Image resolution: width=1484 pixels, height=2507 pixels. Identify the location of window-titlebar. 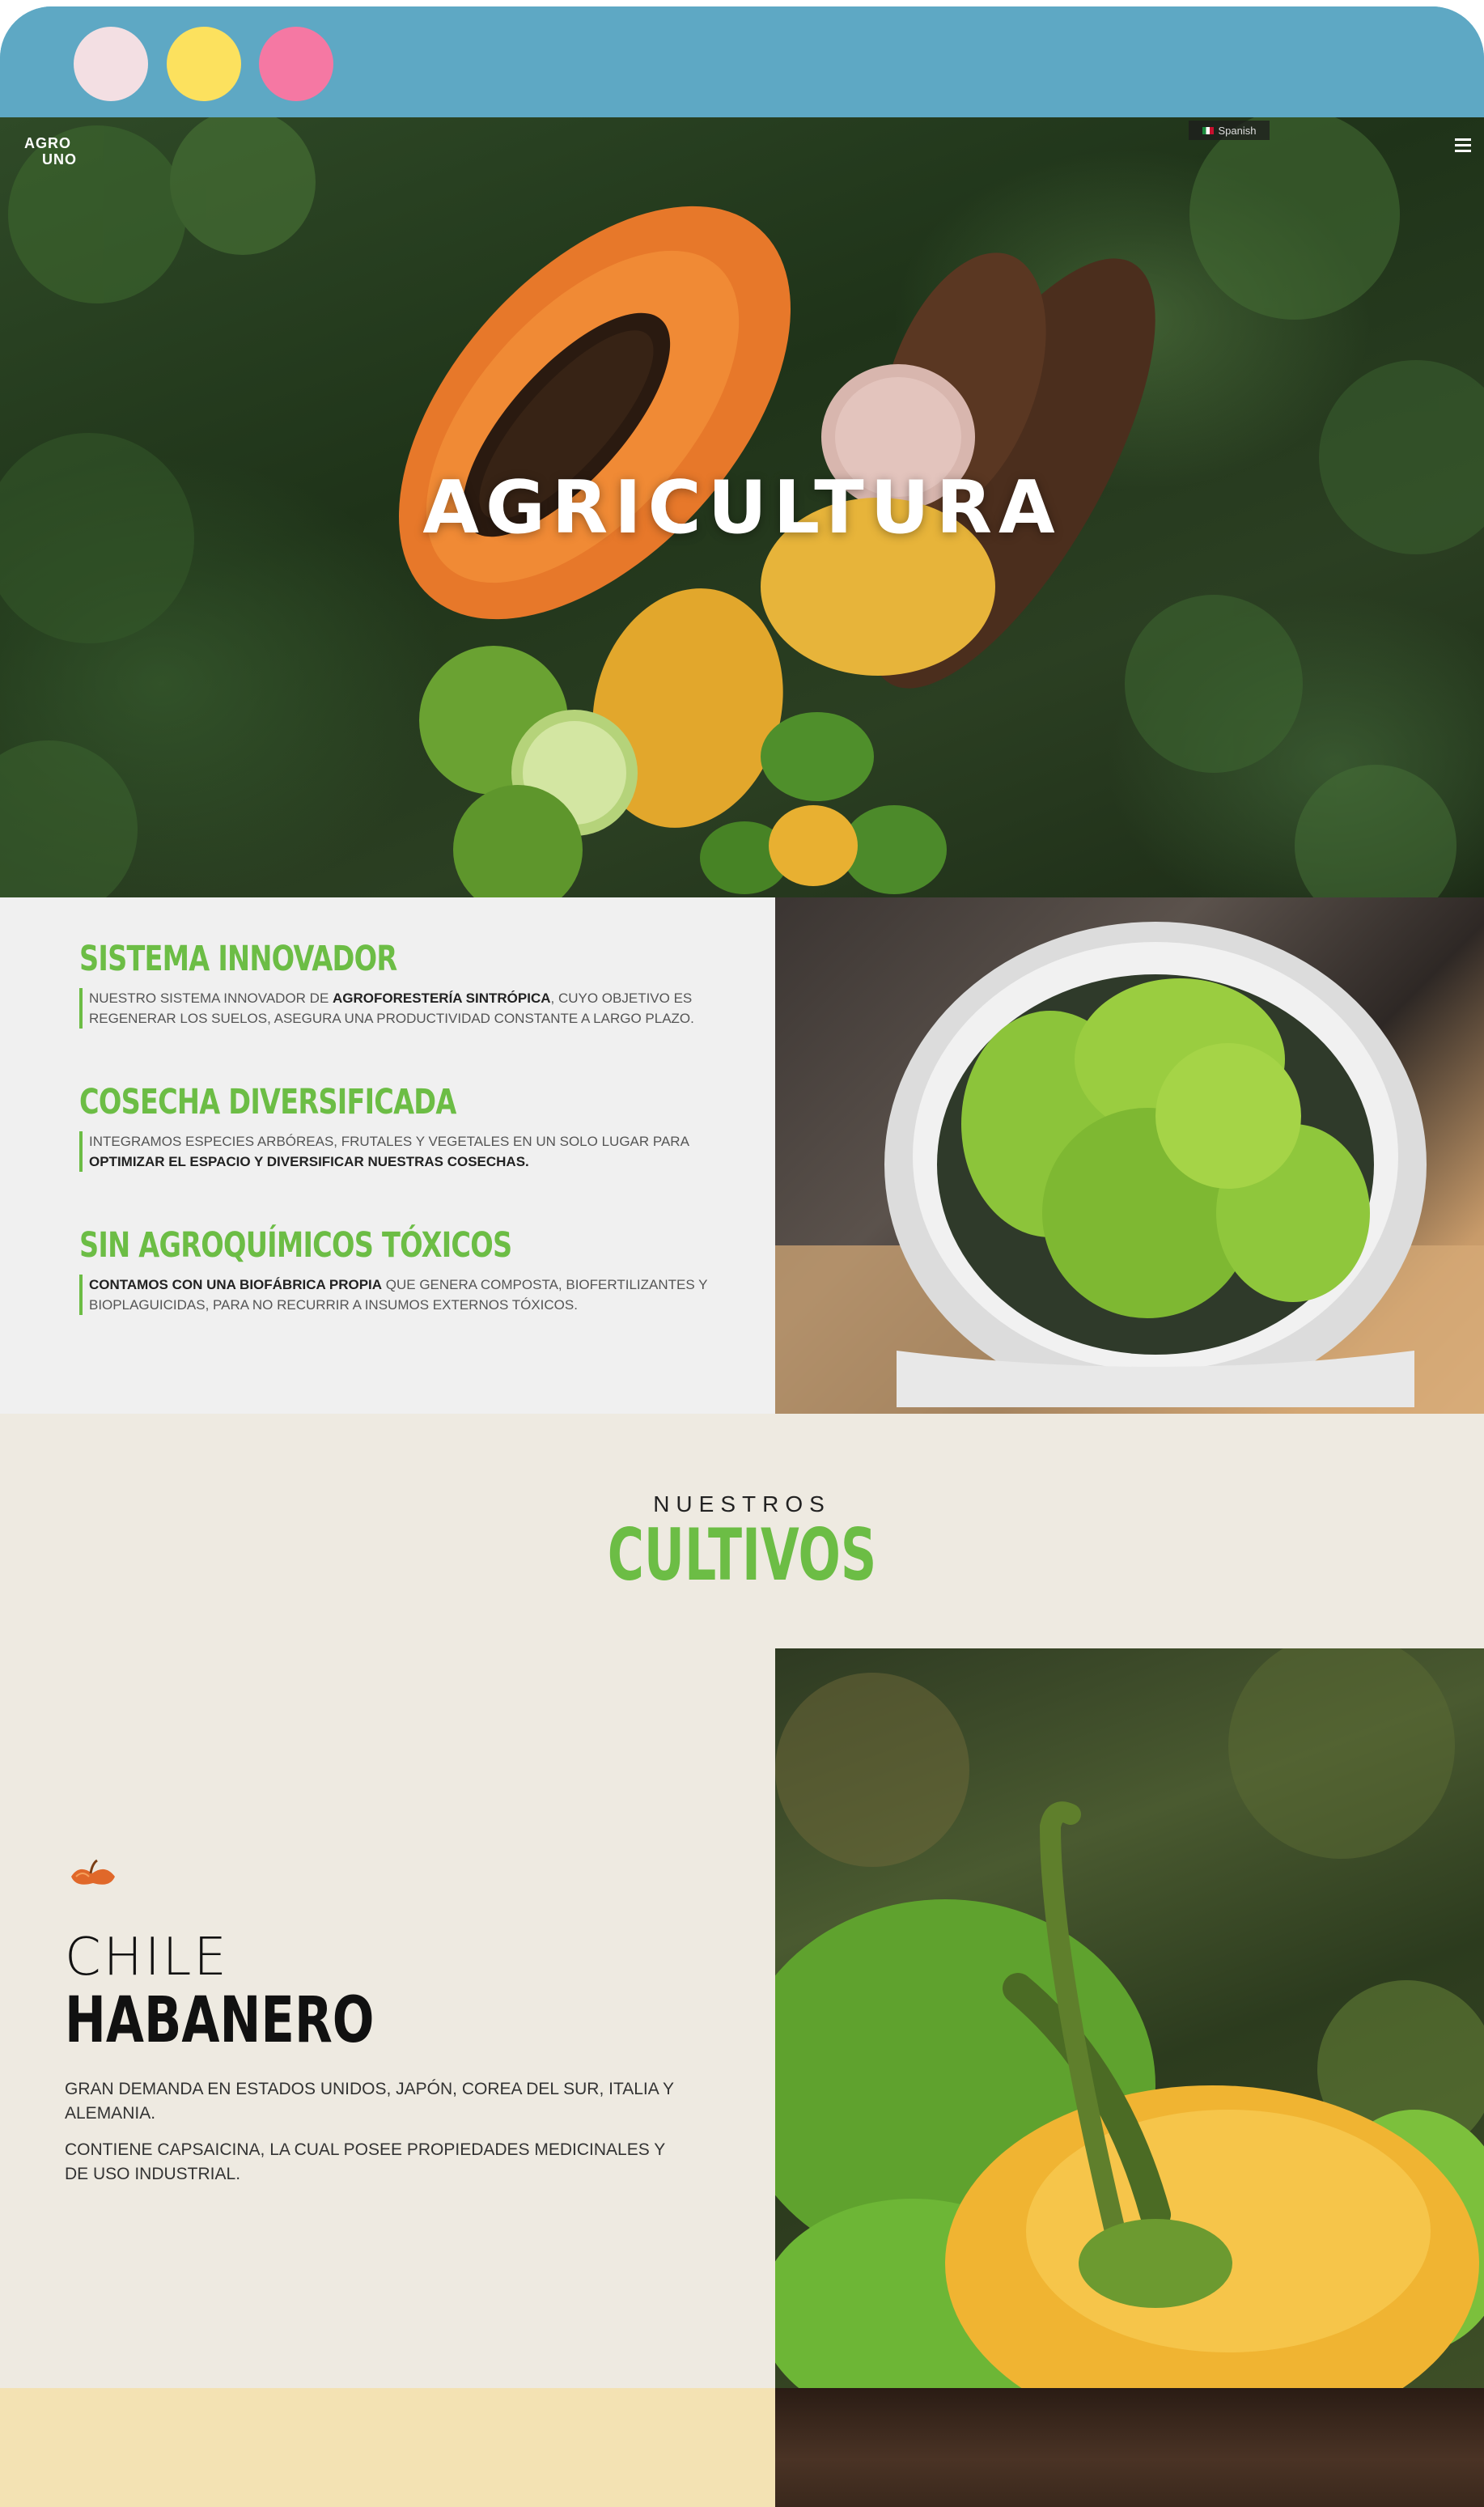
(742, 65).